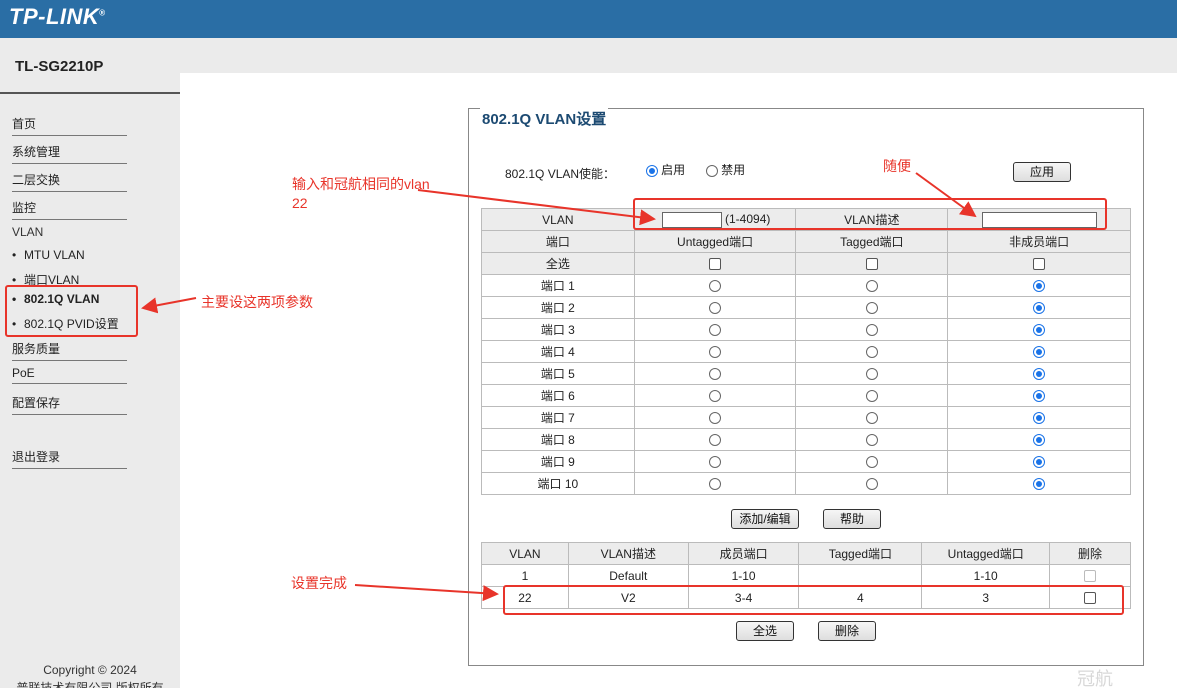  Describe the element at coordinates (558, 417) in the screenshot. I see `port-name: 端口 7` at that location.